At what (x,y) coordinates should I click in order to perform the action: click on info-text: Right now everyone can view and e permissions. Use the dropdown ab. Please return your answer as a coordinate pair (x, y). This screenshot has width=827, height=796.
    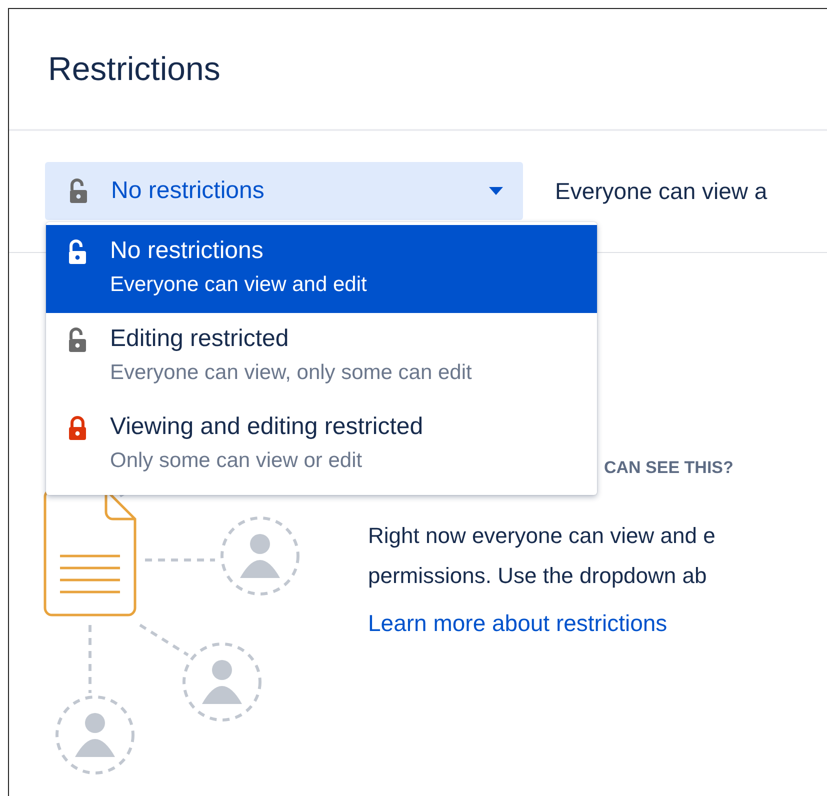
    Looking at the image, I should click on (542, 556).